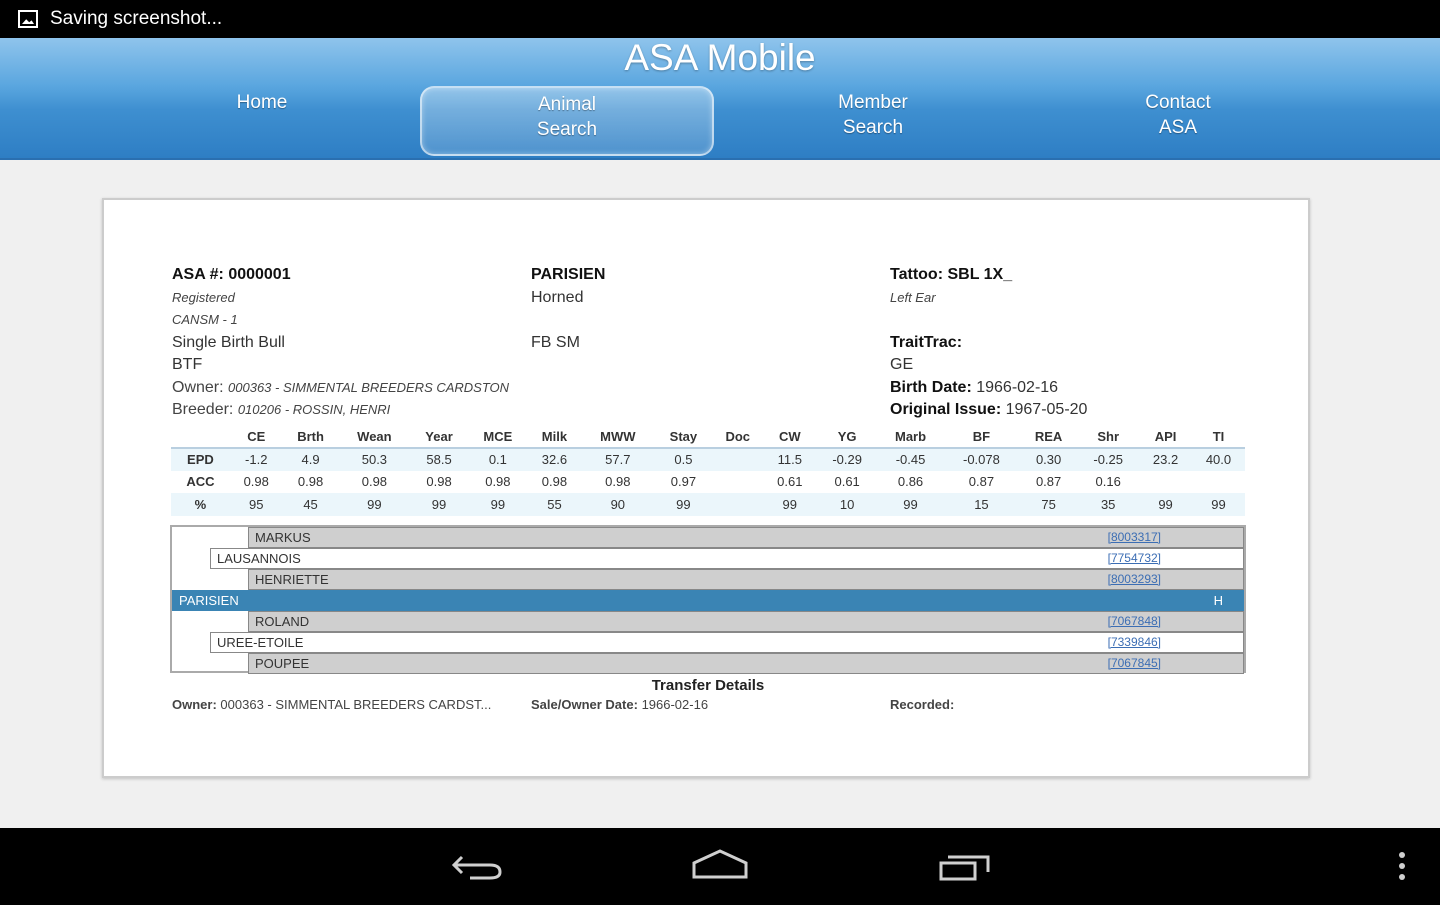 This screenshot has height=905, width=1440. Describe the element at coordinates (200, 504) in the screenshot. I see `epd-row-label: %` at that location.